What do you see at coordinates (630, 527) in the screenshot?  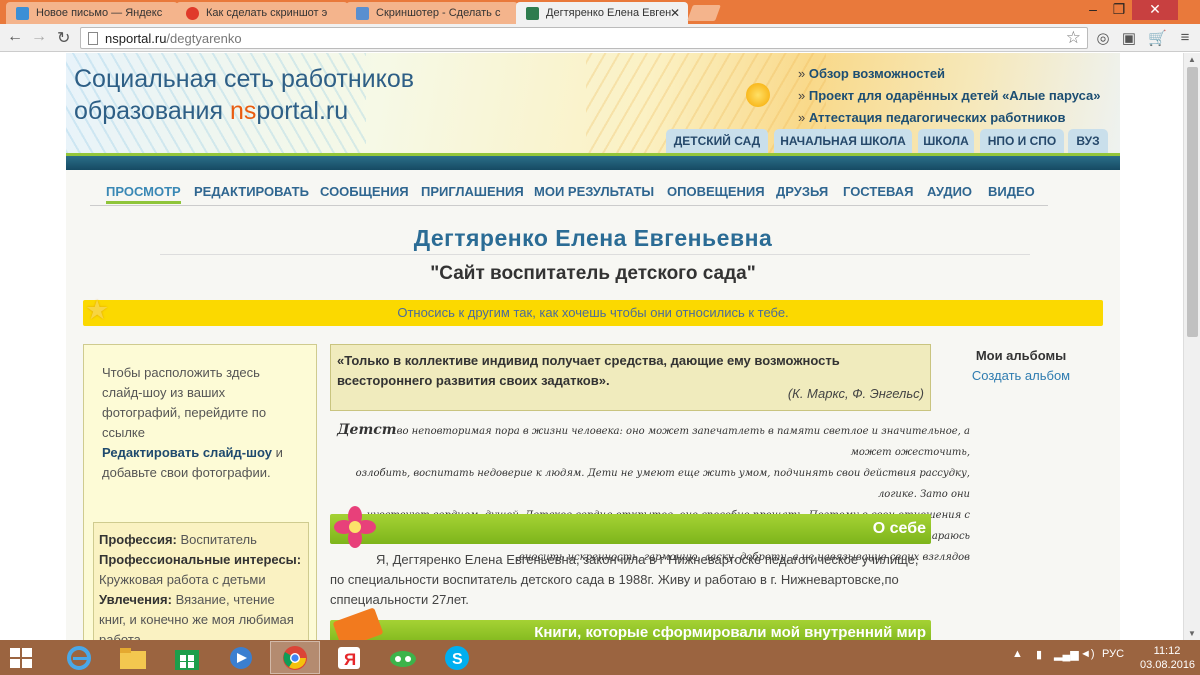 I see `about-header: О себе` at bounding box center [630, 527].